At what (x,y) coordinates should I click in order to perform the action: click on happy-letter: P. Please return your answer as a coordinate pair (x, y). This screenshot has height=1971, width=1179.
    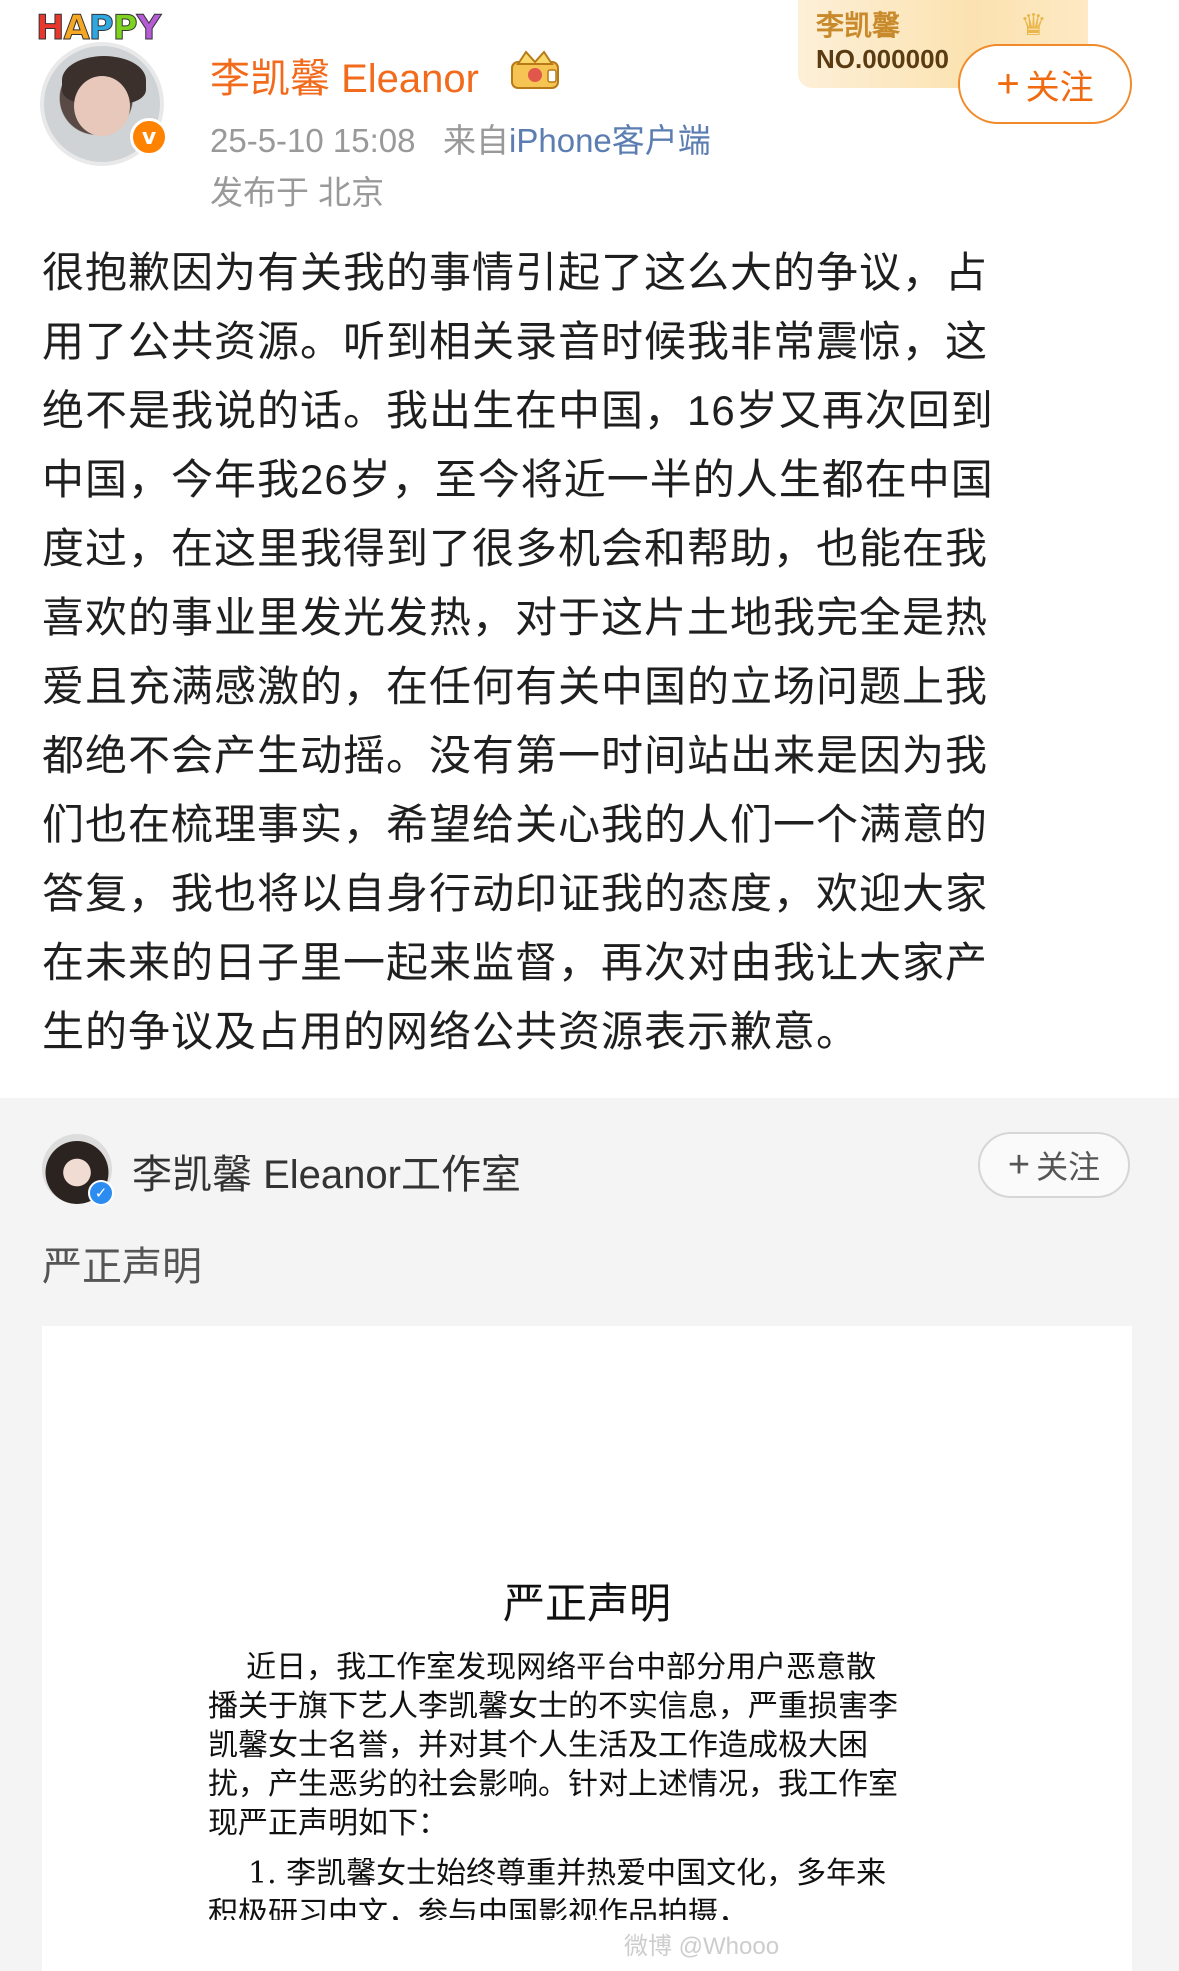
    Looking at the image, I should click on (125, 28).